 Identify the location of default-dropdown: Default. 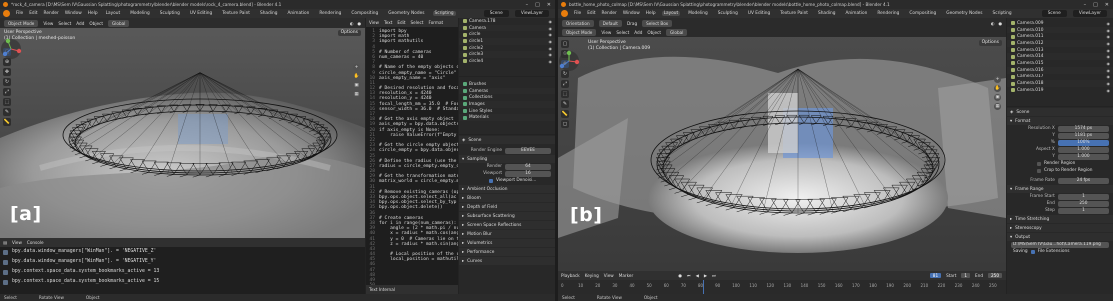
(610, 23).